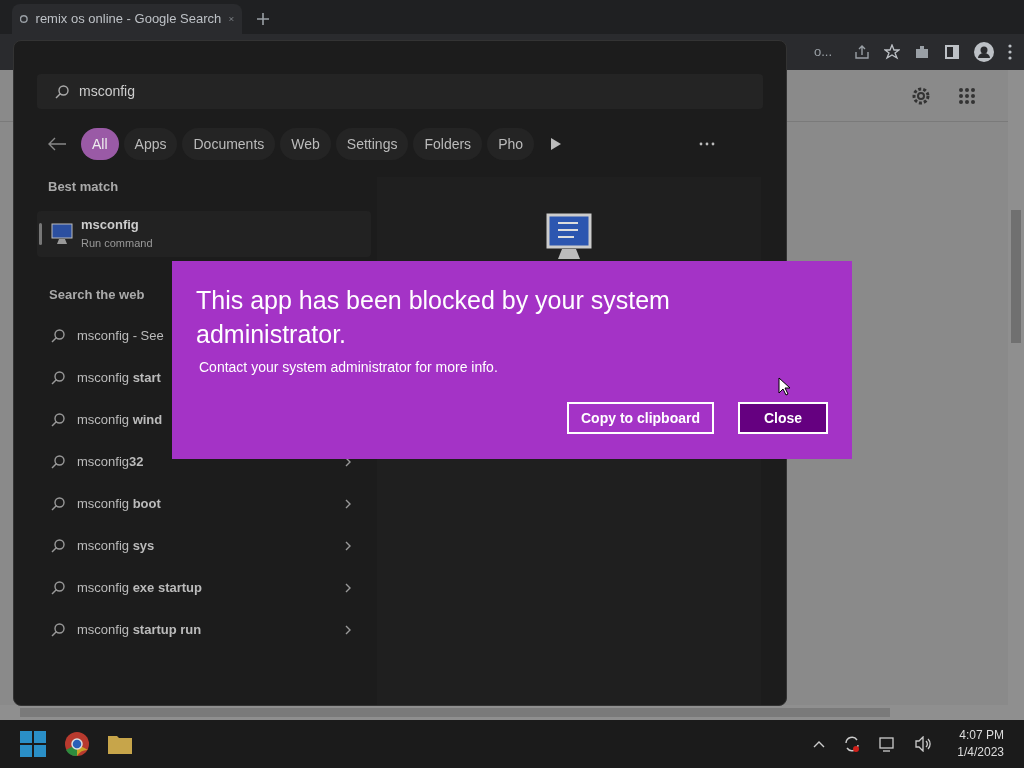 Image resolution: width=1024 pixels, height=768 pixels. I want to click on result-subtitle: Run command, so click(117, 243).